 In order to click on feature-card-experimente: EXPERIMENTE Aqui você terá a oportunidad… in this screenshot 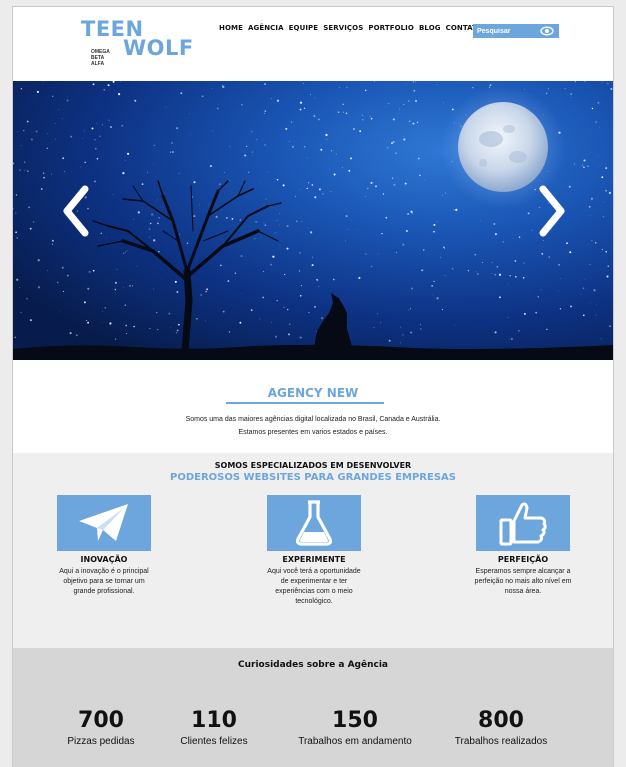, I will do `click(314, 551)`.